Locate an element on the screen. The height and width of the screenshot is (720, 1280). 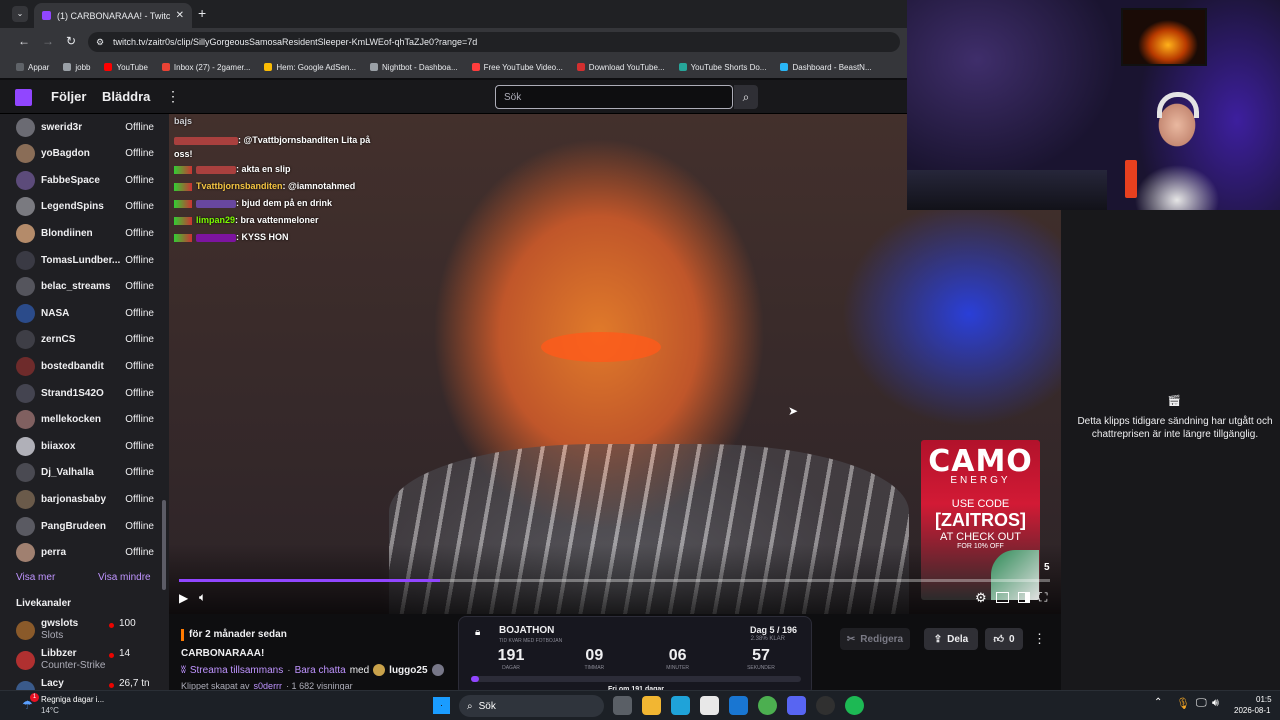
just-chat-link: Bara chatta is located at coordinates (320, 670).